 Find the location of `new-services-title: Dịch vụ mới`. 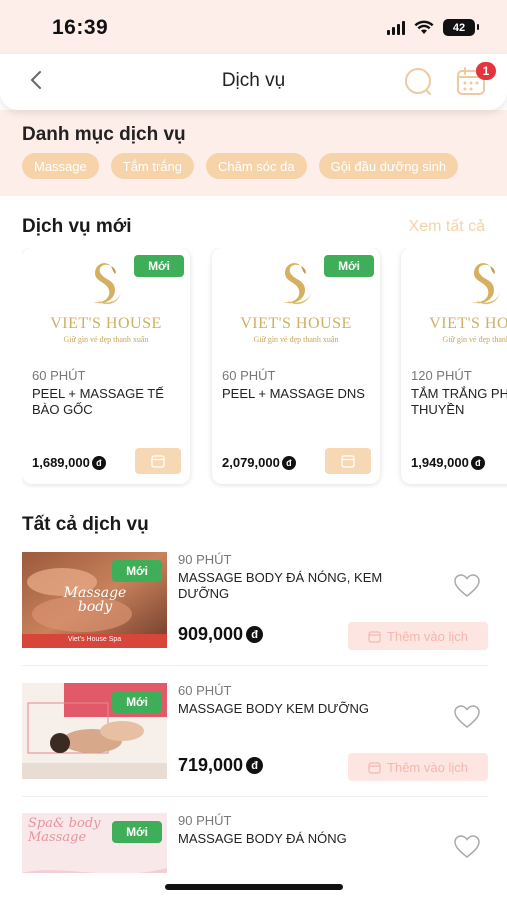

new-services-title: Dịch vụ mới is located at coordinates (77, 226).